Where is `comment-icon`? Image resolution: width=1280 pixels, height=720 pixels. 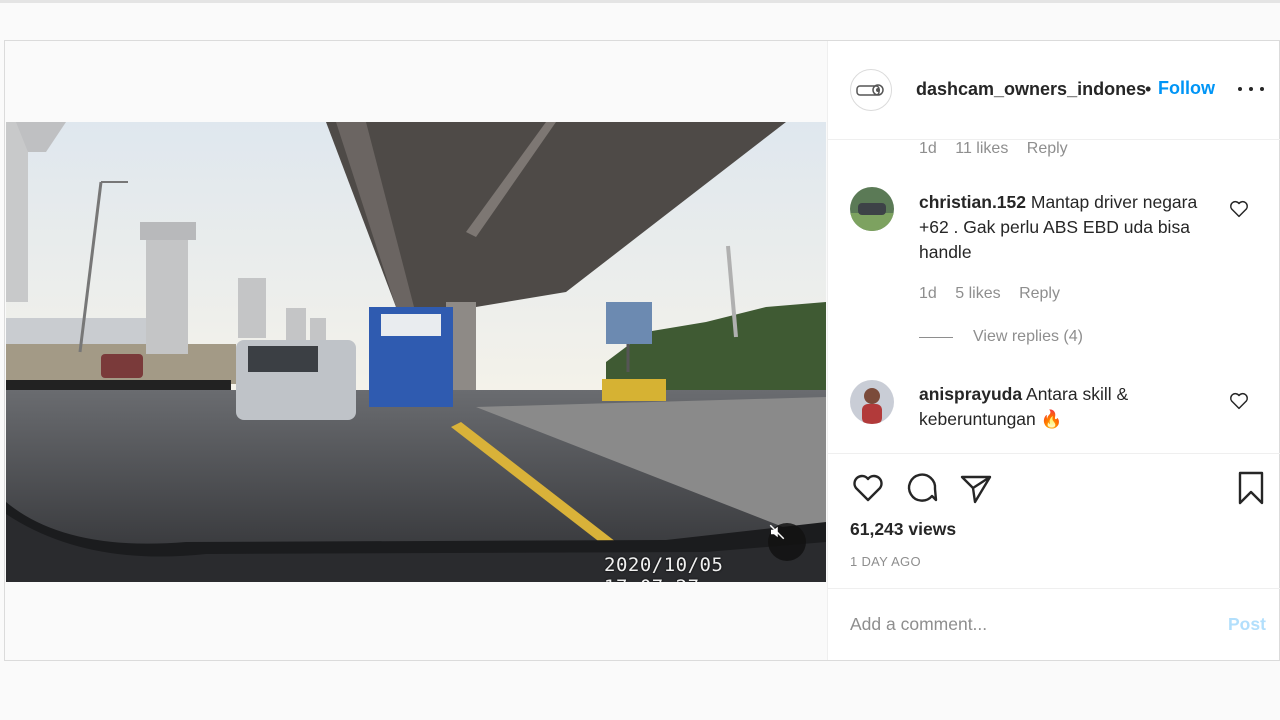
comment-icon is located at coordinates (922, 488).